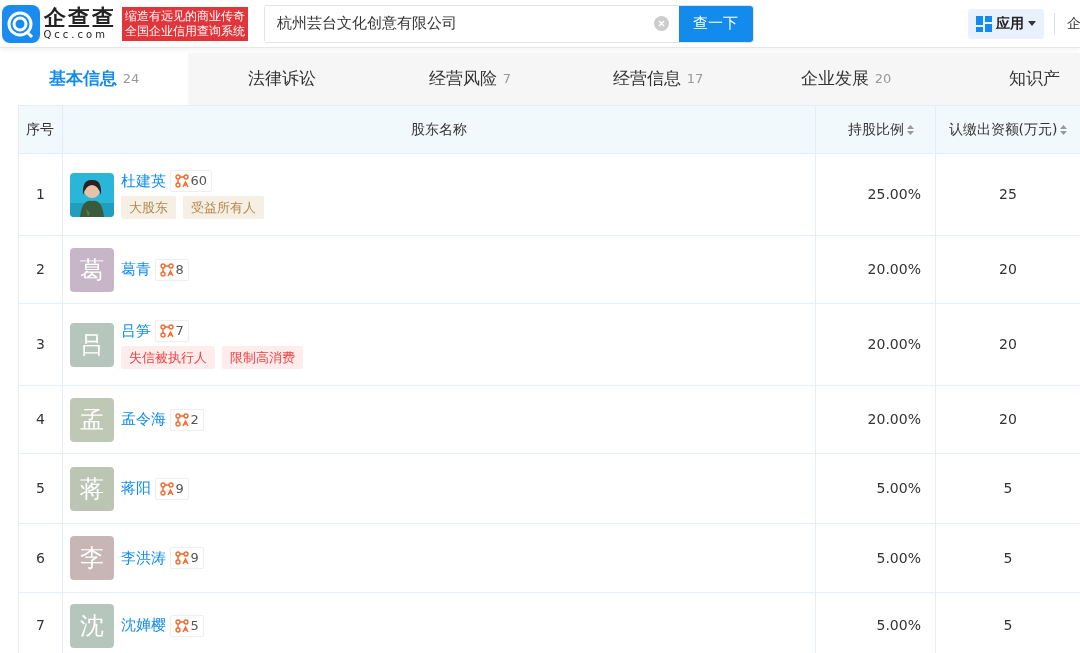 Image resolution: width=1080 pixels, height=653 pixels. Describe the element at coordinates (143, 558) in the screenshot. I see `person-link: 李洪涛` at that location.